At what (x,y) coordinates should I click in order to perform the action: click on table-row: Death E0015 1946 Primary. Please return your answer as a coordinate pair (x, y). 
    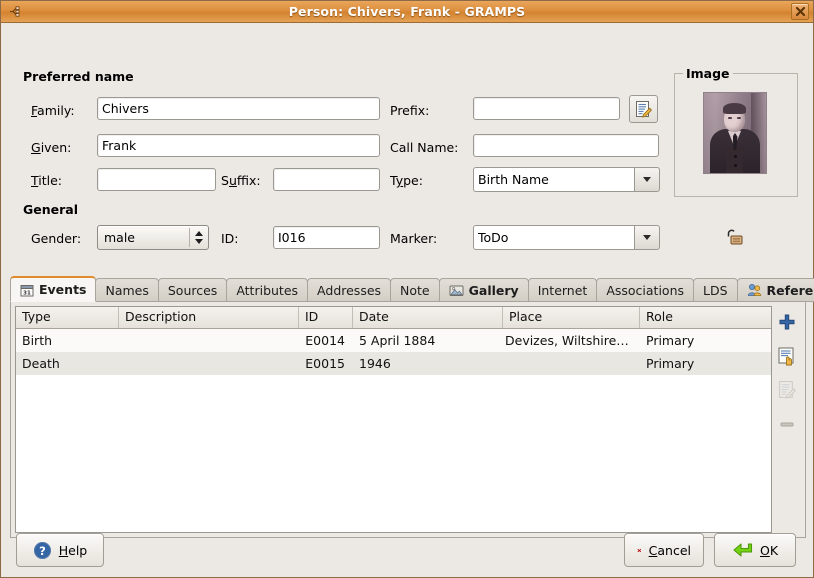
    Looking at the image, I should click on (393, 363).